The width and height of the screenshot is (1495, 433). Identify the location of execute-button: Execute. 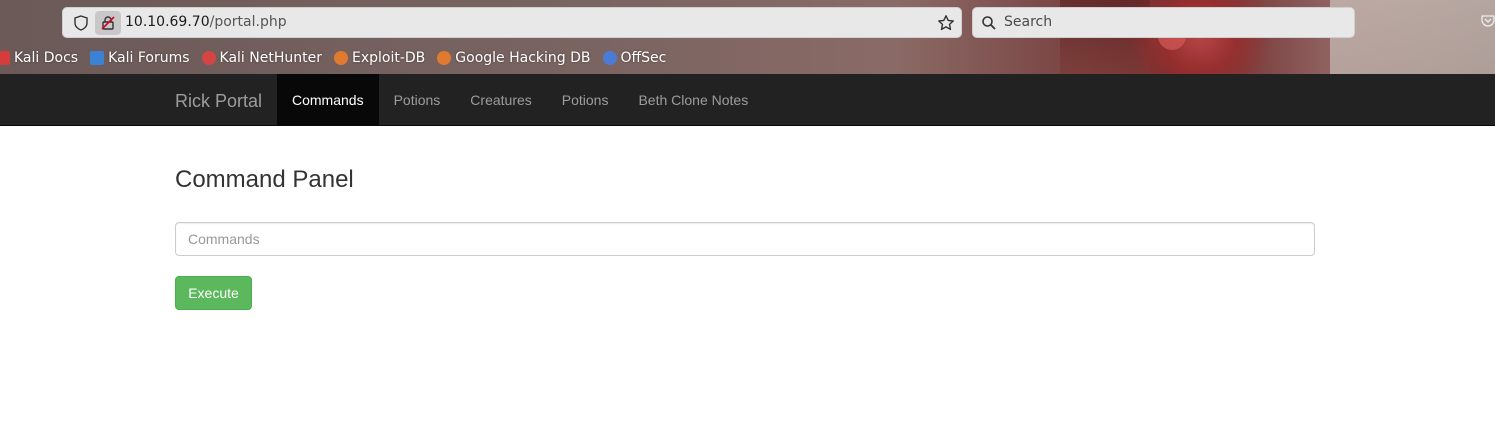
(213, 293).